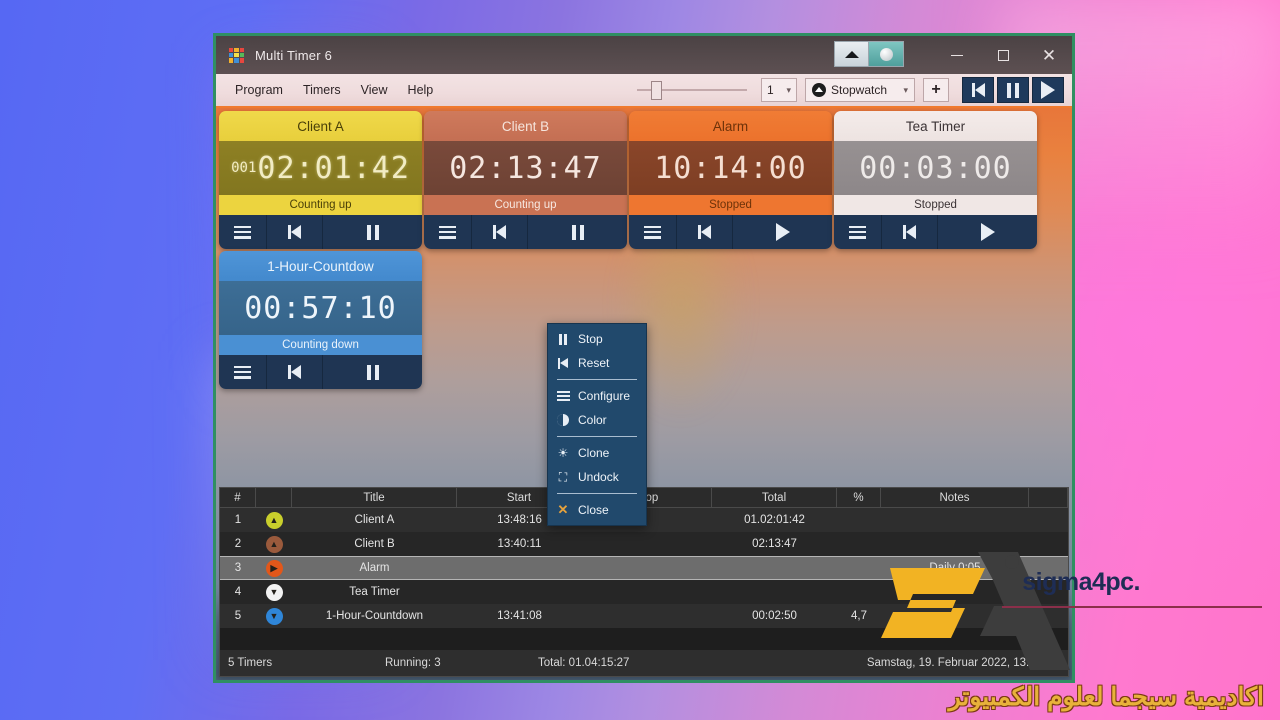 The height and width of the screenshot is (720, 1280). I want to click on pause-all-button, so click(1013, 90).